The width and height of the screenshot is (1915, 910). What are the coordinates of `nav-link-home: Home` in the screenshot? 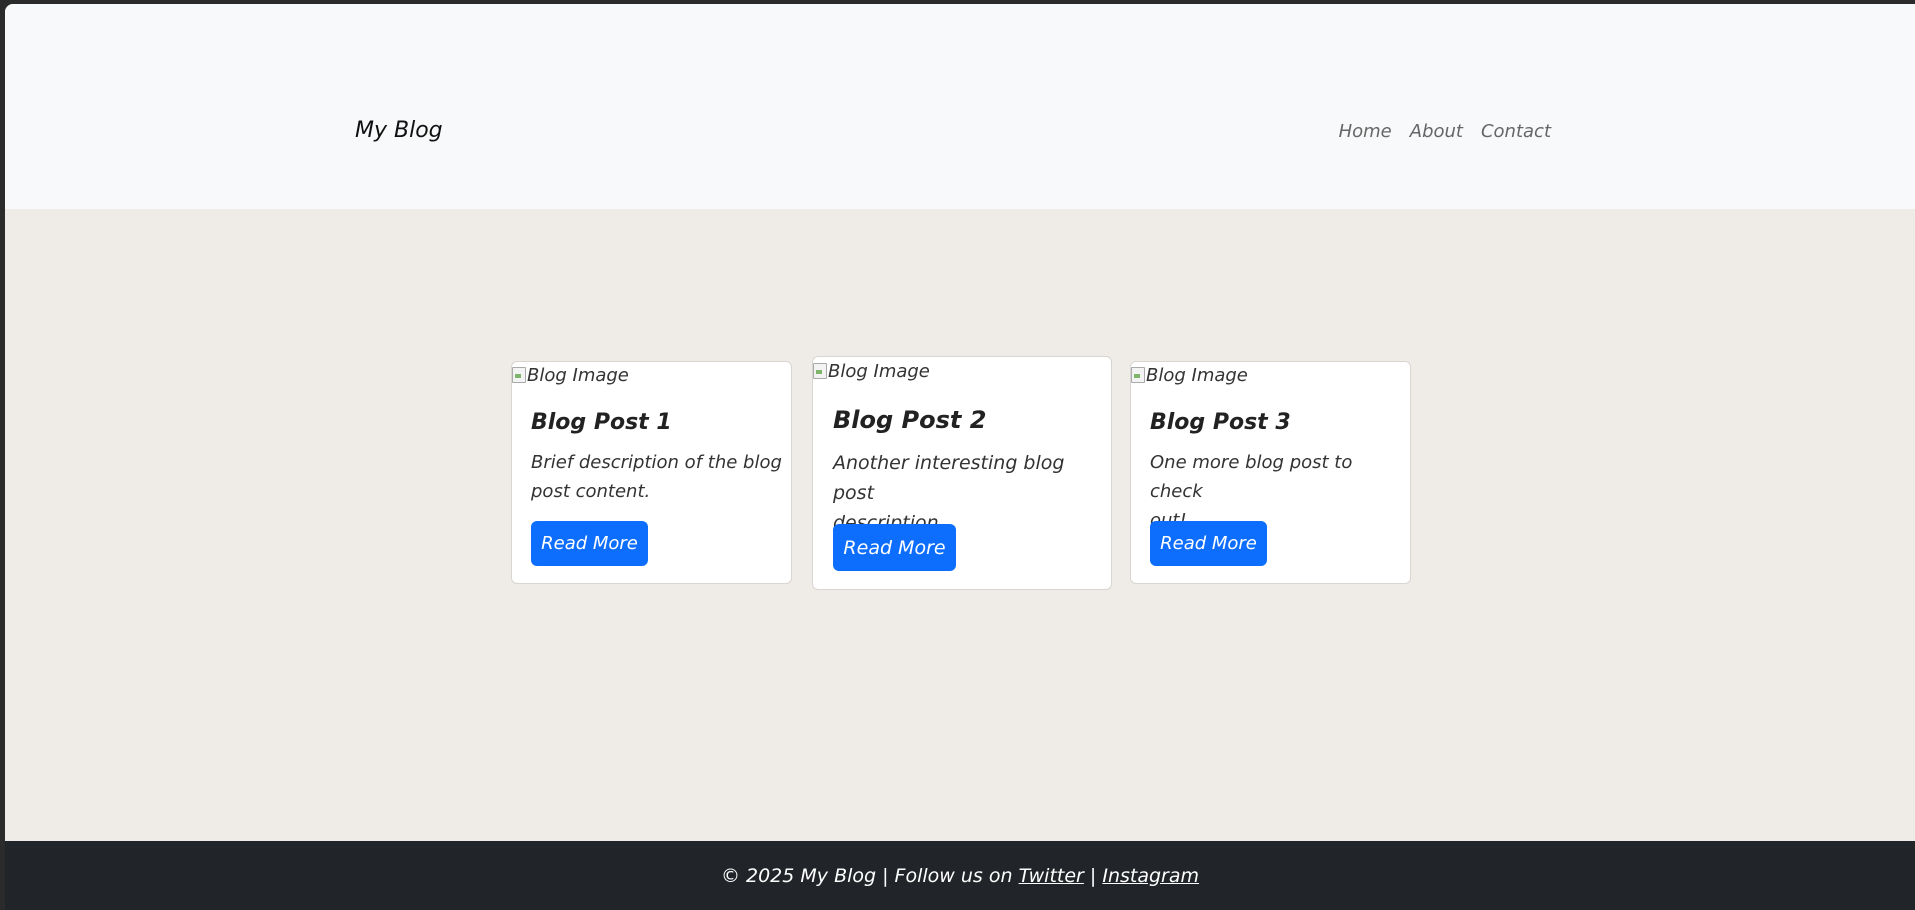 It's located at (1365, 131).